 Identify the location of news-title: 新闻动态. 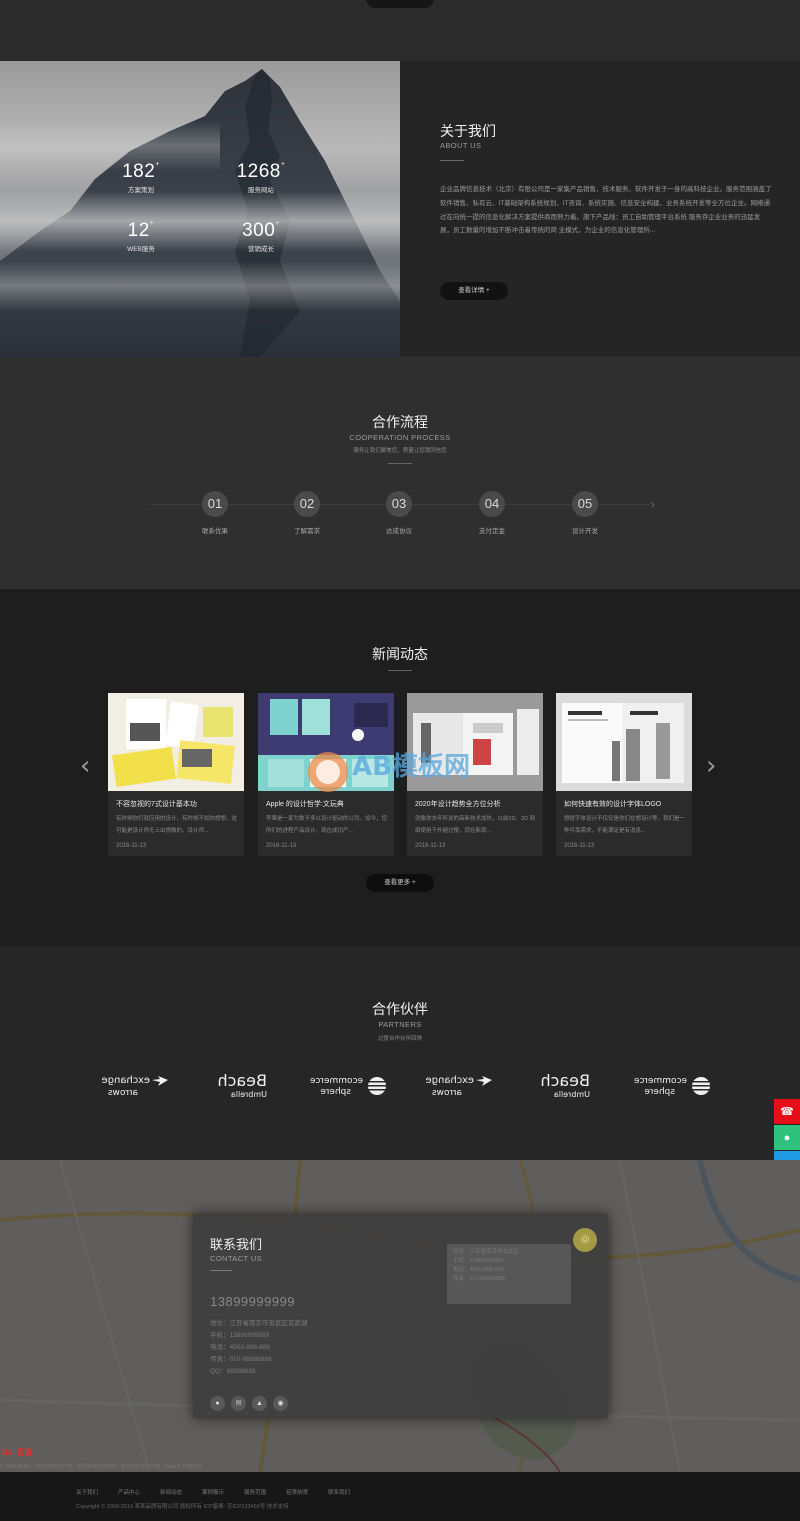
(400, 654).